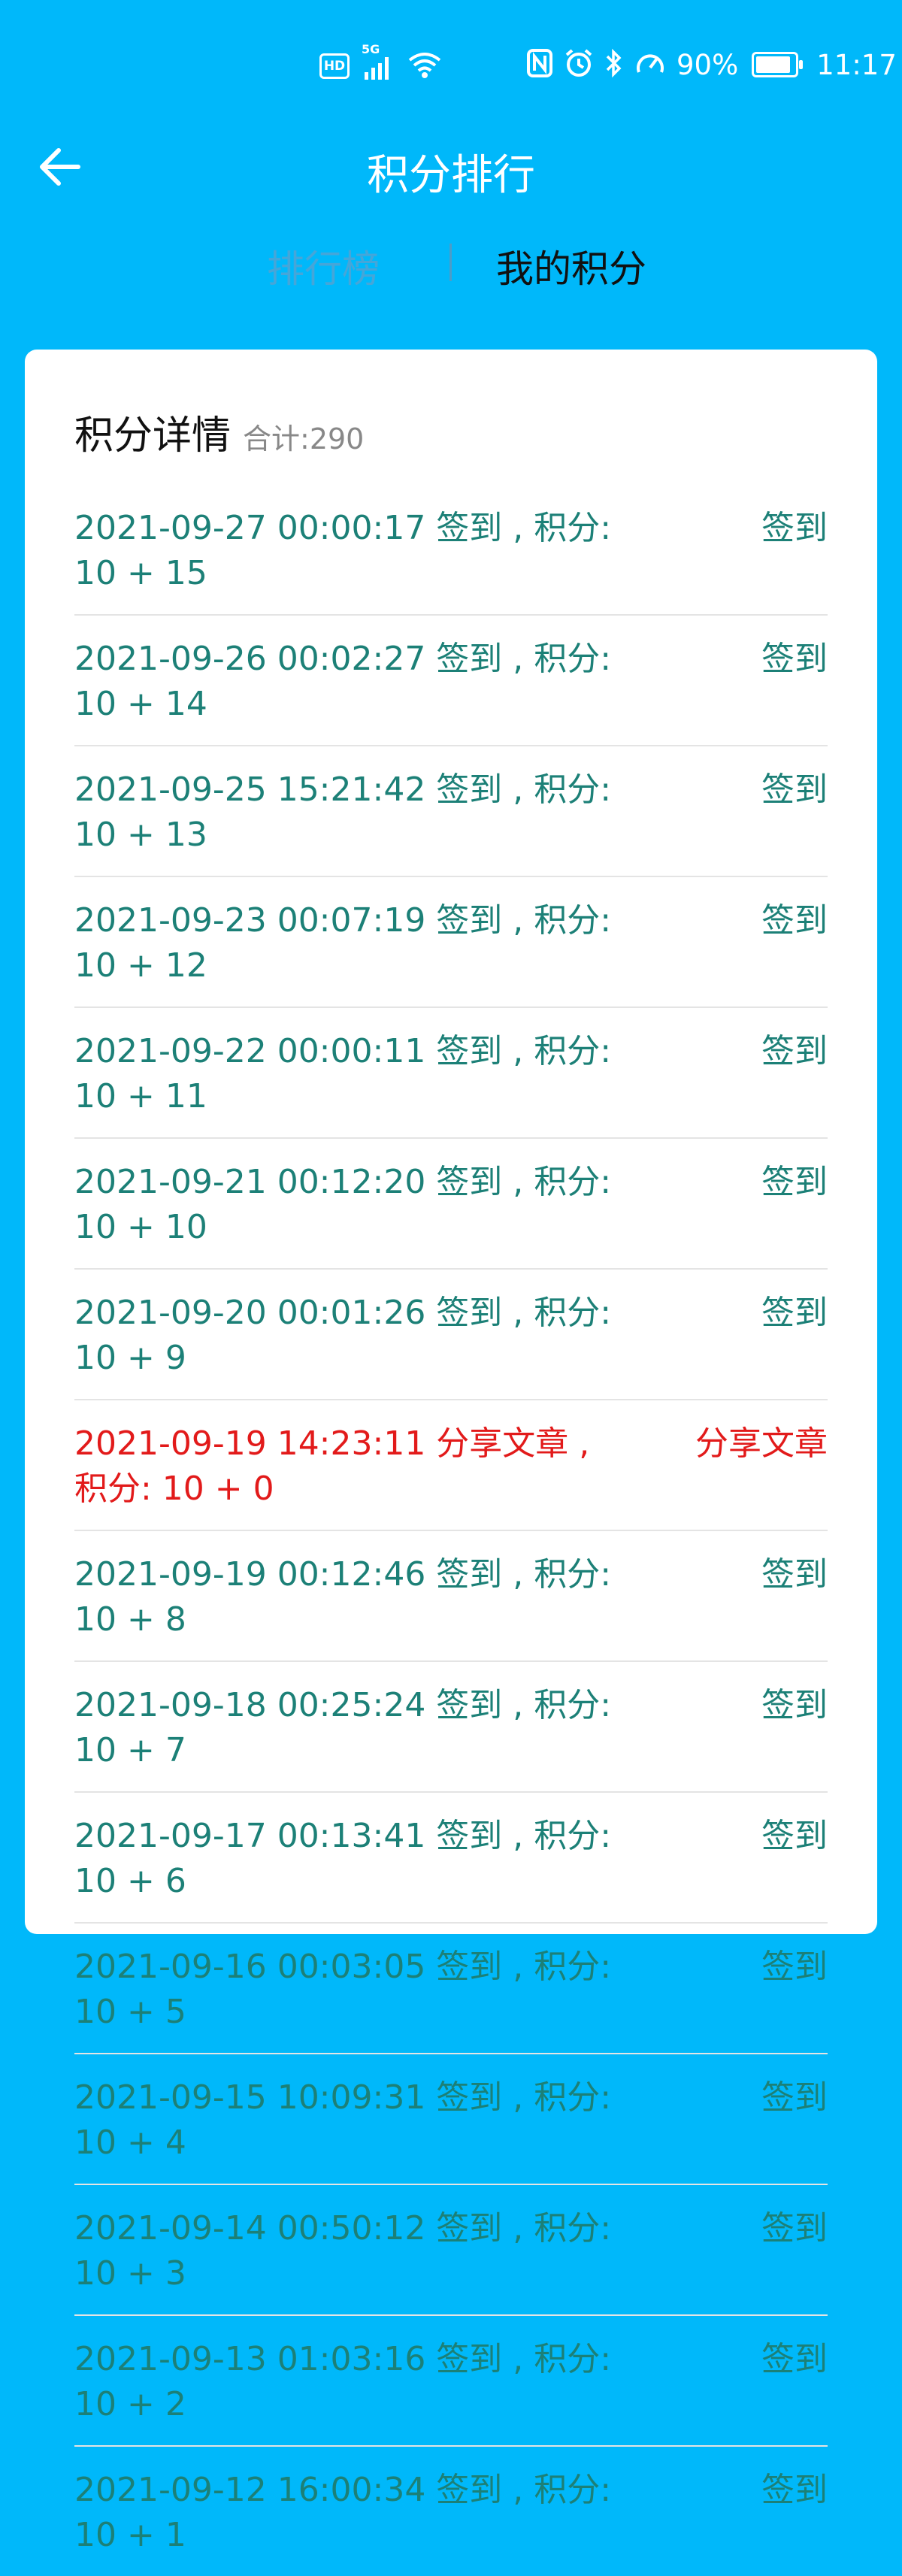  I want to click on list-item: 2021-09-16 00:03:05 签到 , 积分: 10 + 5 签到, so click(451, 1989).